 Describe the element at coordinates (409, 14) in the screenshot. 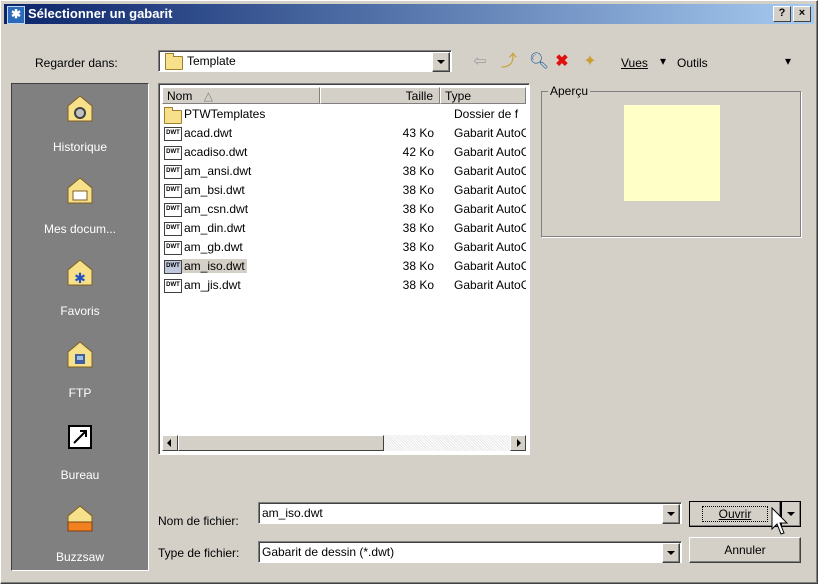

I see `title-bar: ✱ Sélectionner un gabarit ? ×` at that location.